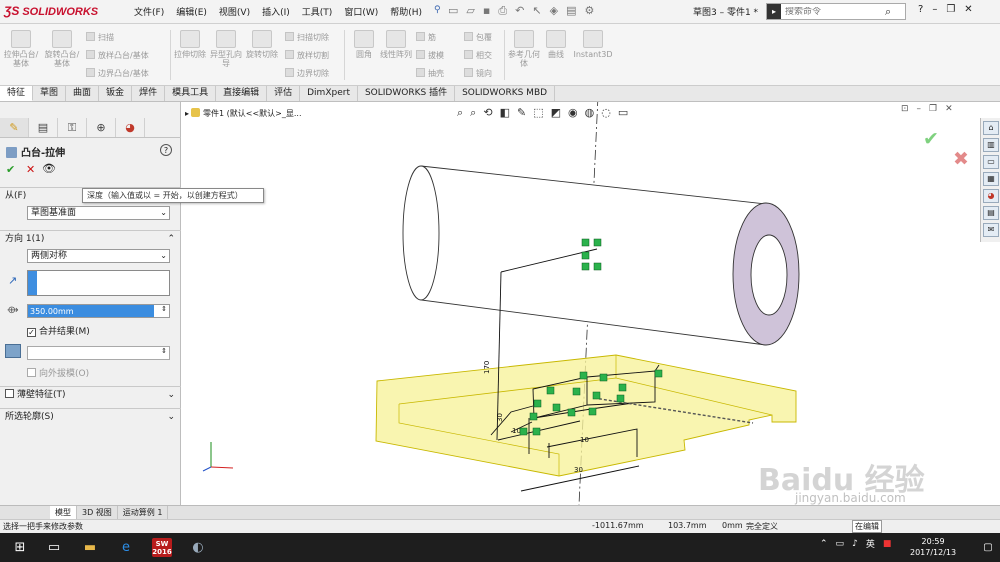  Describe the element at coordinates (91, 311) in the screenshot. I see `depth-value-field` at that location.